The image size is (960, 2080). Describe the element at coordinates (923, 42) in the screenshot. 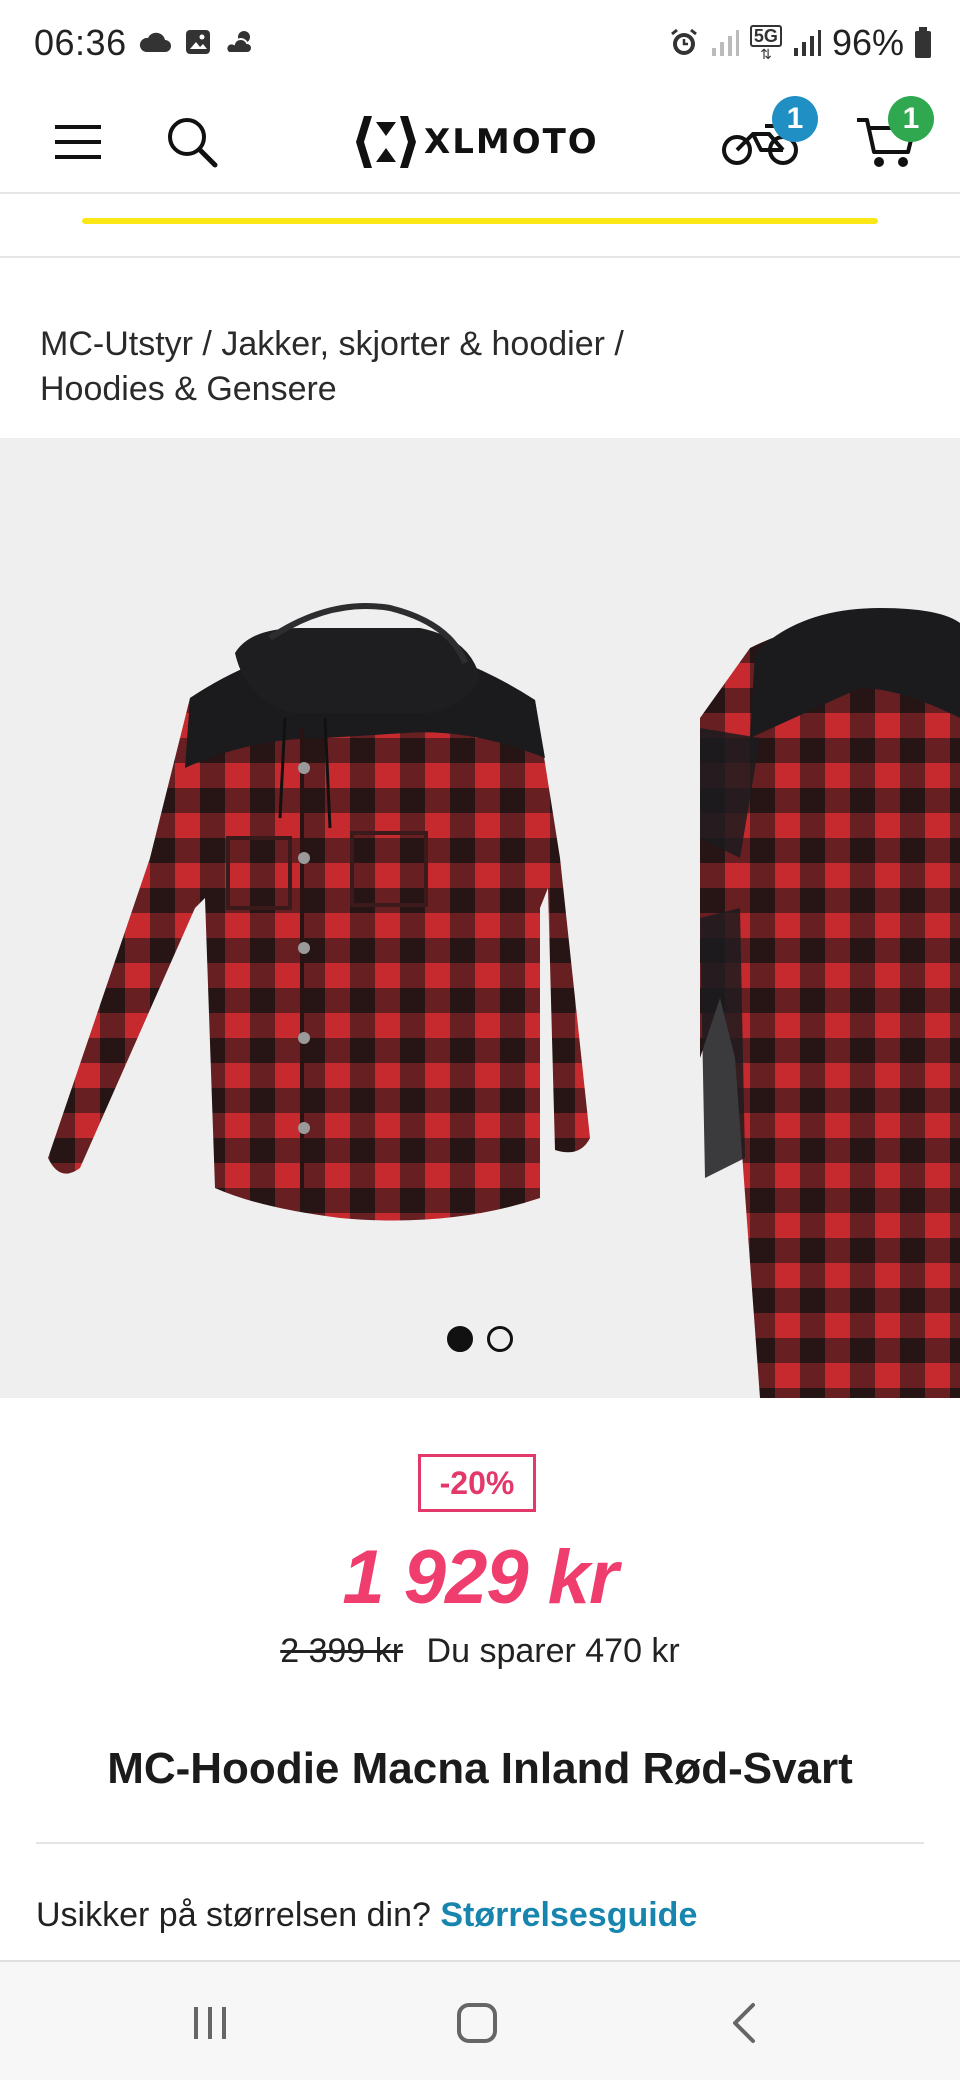

I see `battery-icon` at that location.